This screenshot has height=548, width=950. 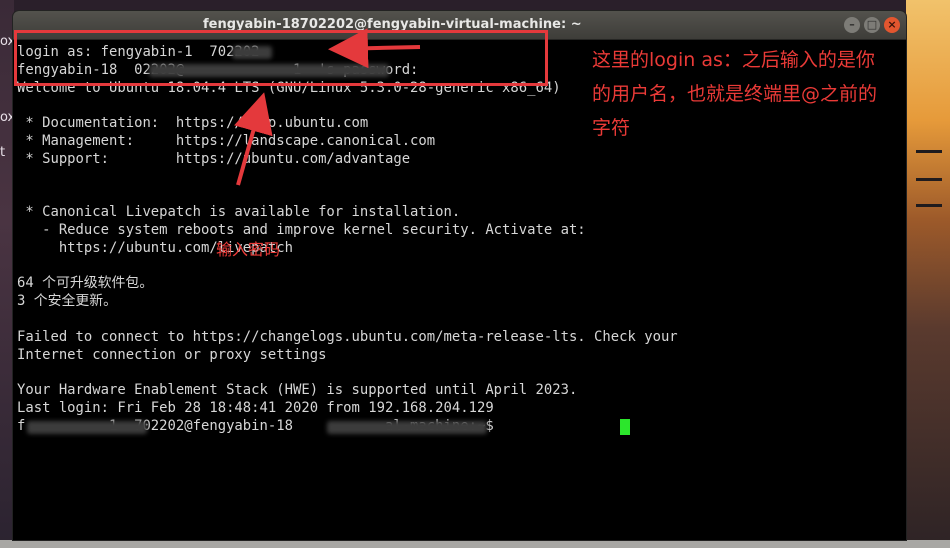 What do you see at coordinates (374, 48) in the screenshot?
I see `arrow-to-login` at bounding box center [374, 48].